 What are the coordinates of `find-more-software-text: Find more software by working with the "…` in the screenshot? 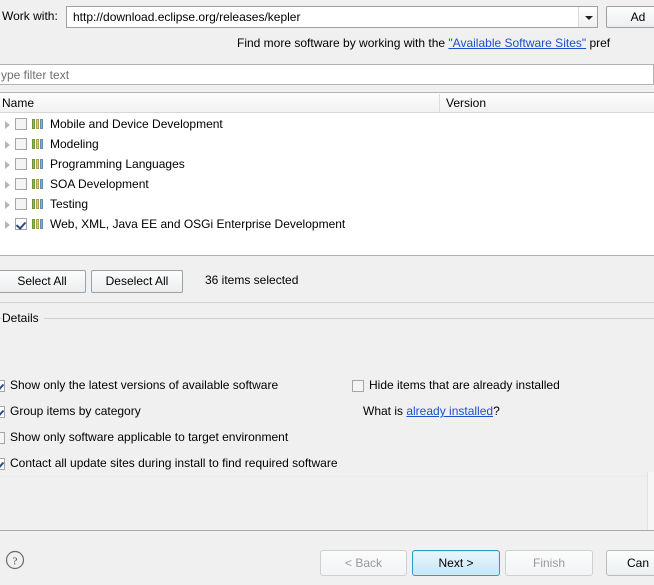 It's located at (423, 43).